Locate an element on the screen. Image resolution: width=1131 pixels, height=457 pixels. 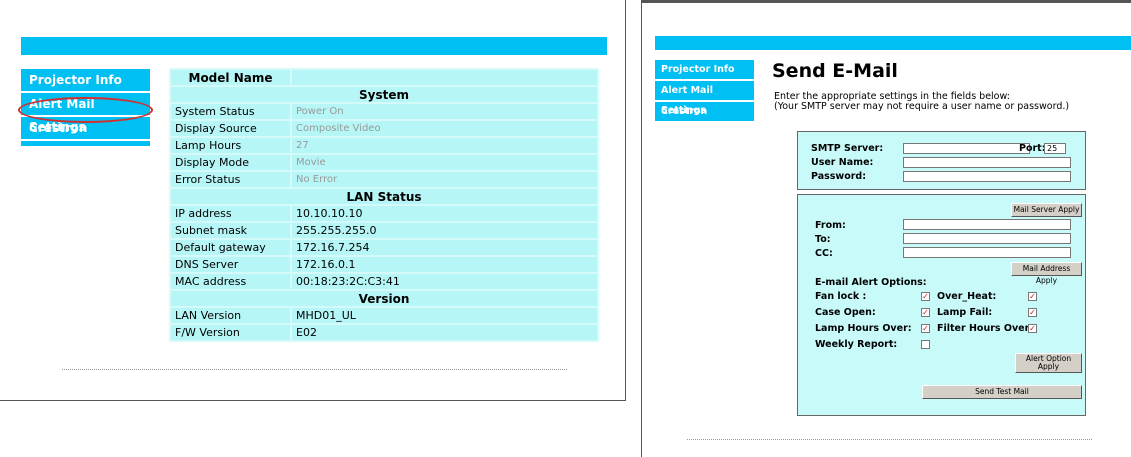
system-section-header: System is located at coordinates (384, 94).